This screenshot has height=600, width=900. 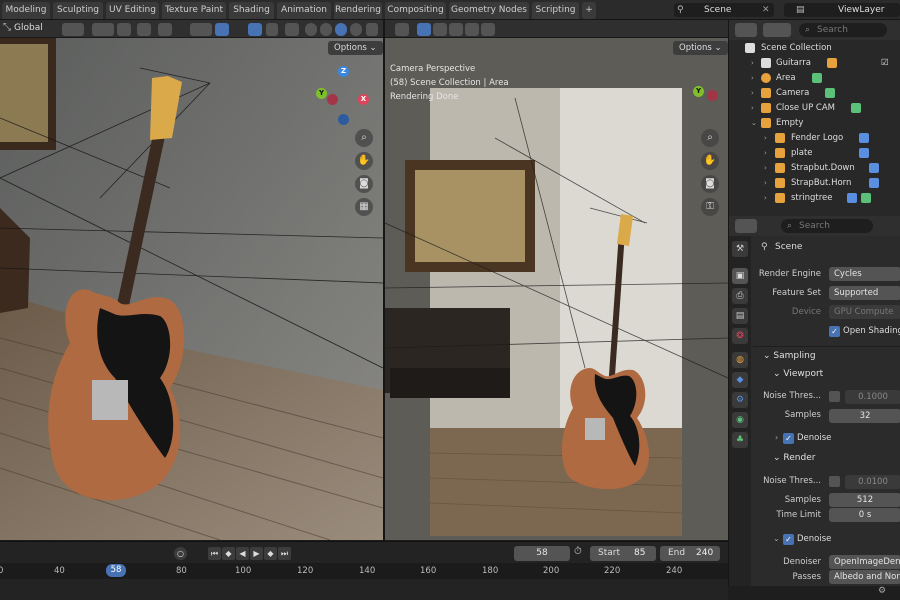 I want to click on scene-tab-icon: ❂, so click(x=740, y=336).